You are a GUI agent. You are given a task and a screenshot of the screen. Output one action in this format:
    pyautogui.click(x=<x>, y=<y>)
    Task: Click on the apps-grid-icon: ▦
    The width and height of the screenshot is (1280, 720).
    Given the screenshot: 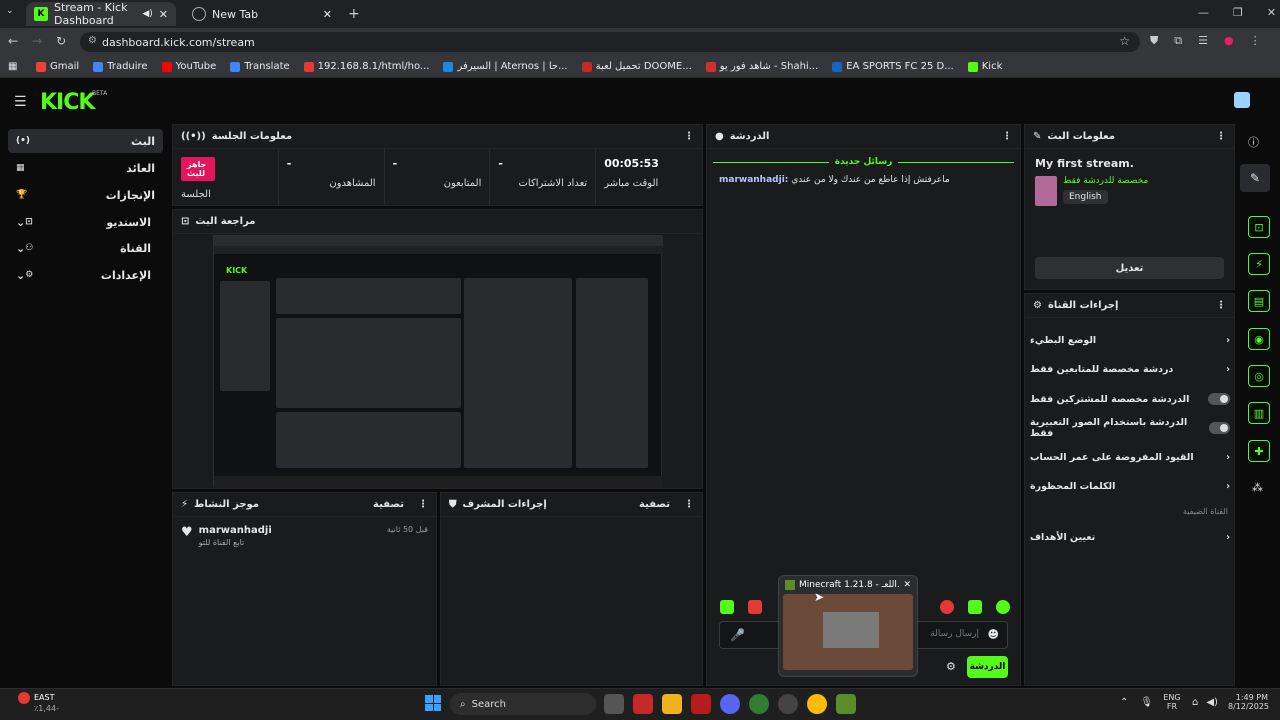 What is the action you would take?
    pyautogui.click(x=12, y=66)
    